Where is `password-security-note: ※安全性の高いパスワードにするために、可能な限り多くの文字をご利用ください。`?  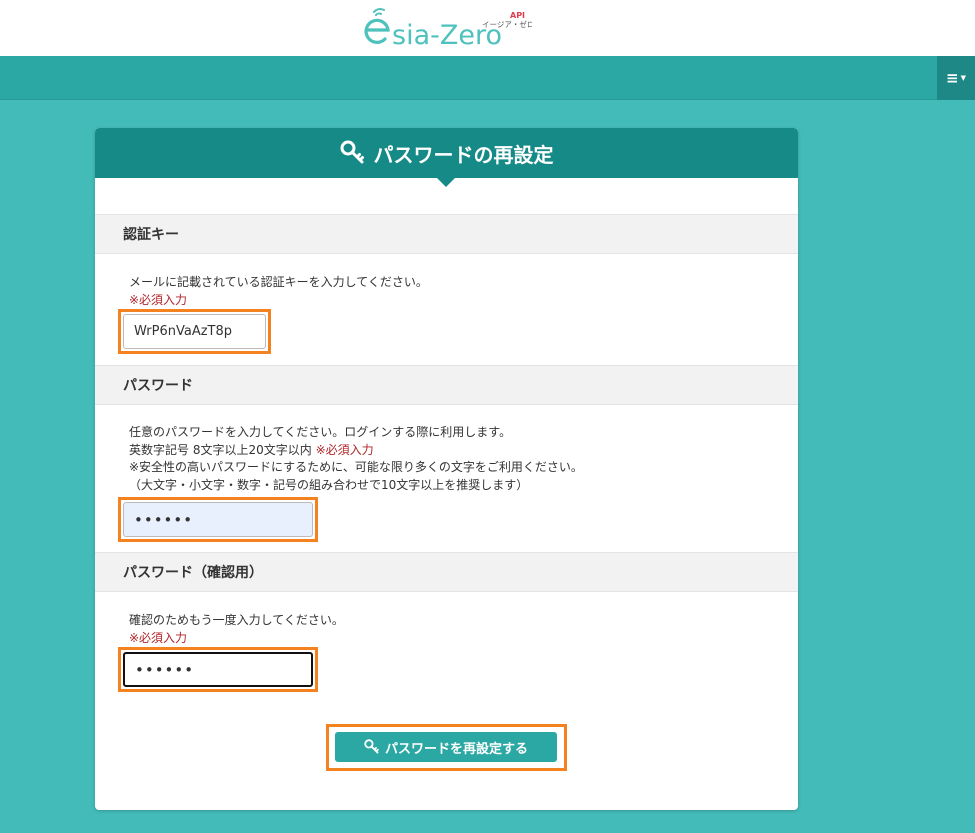
password-security-note: ※安全性の高いパスワードにするために、可能な限り多くの文字をご利用ください。 is located at coordinates (356, 467).